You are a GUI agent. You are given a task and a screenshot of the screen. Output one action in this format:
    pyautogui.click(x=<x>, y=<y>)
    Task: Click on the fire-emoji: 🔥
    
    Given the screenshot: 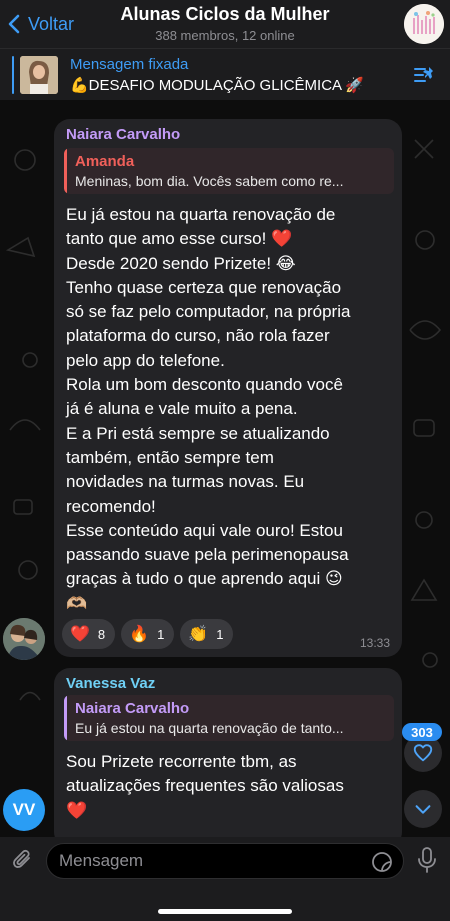 What is the action you would take?
    pyautogui.click(x=139, y=634)
    